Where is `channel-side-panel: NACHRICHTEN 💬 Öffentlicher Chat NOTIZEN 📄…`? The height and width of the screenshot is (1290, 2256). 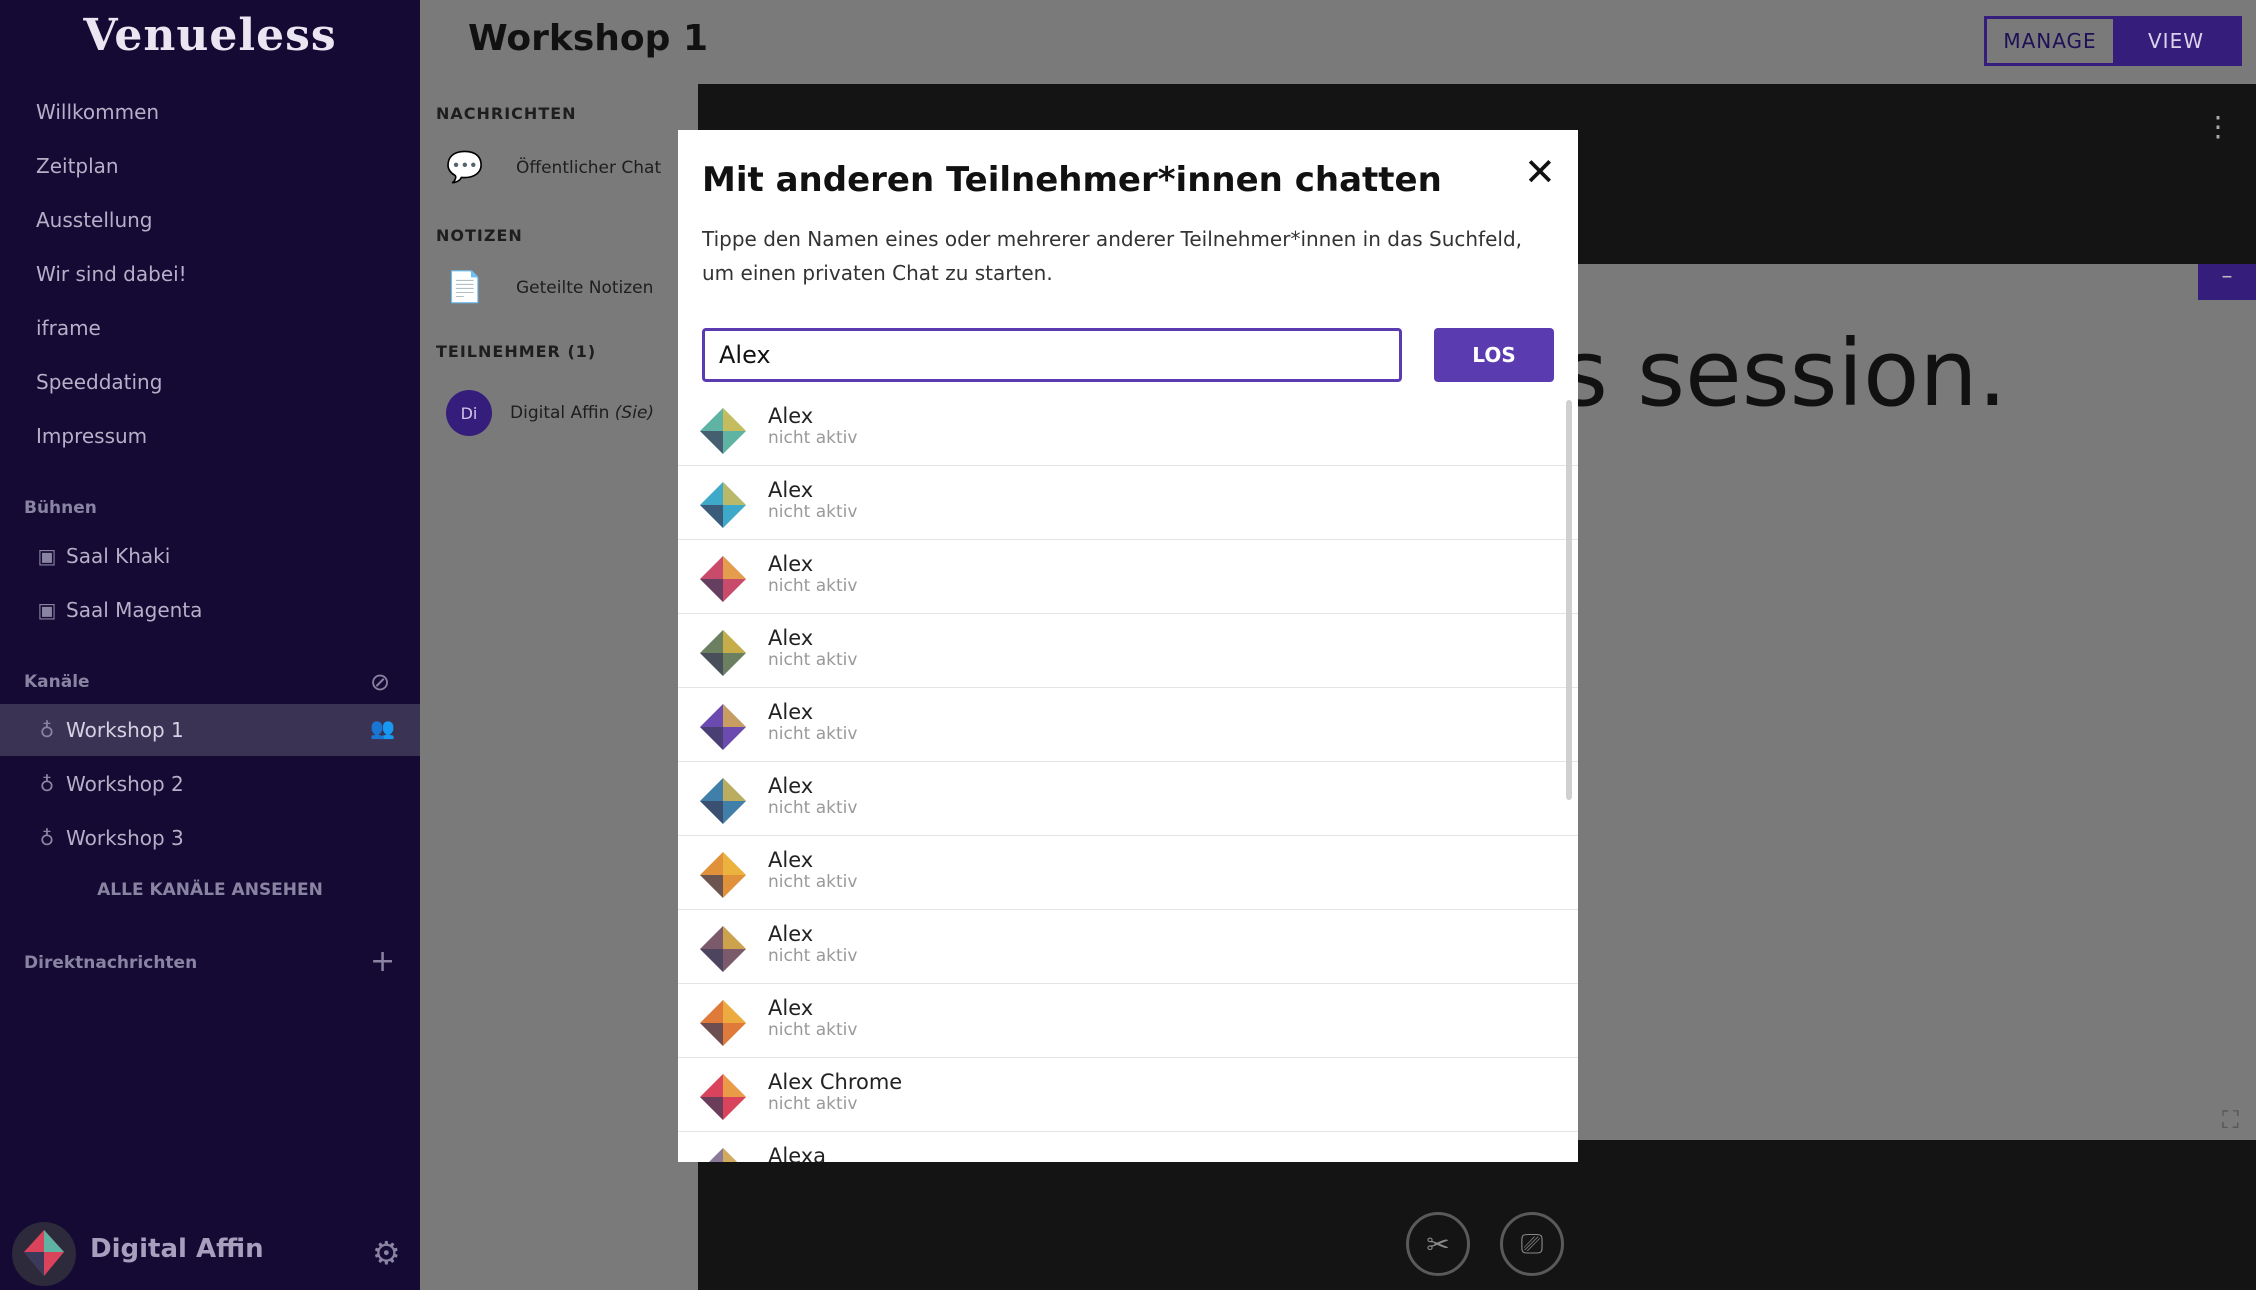
channel-side-panel: NACHRICHTEN 💬 Öffentlicher Chat NOTIZEN 📄… is located at coordinates (559, 687).